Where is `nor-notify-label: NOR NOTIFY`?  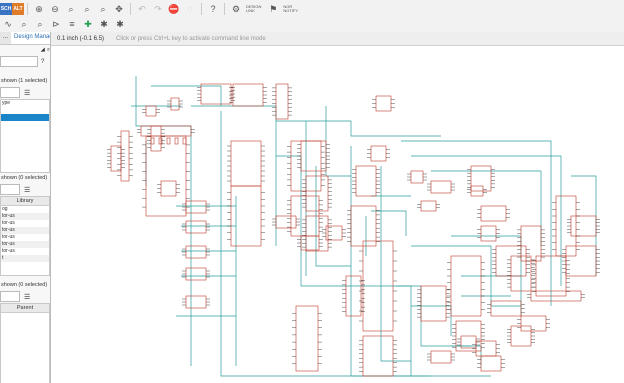 nor-notify-label: NOR NOTIFY is located at coordinates (291, 8).